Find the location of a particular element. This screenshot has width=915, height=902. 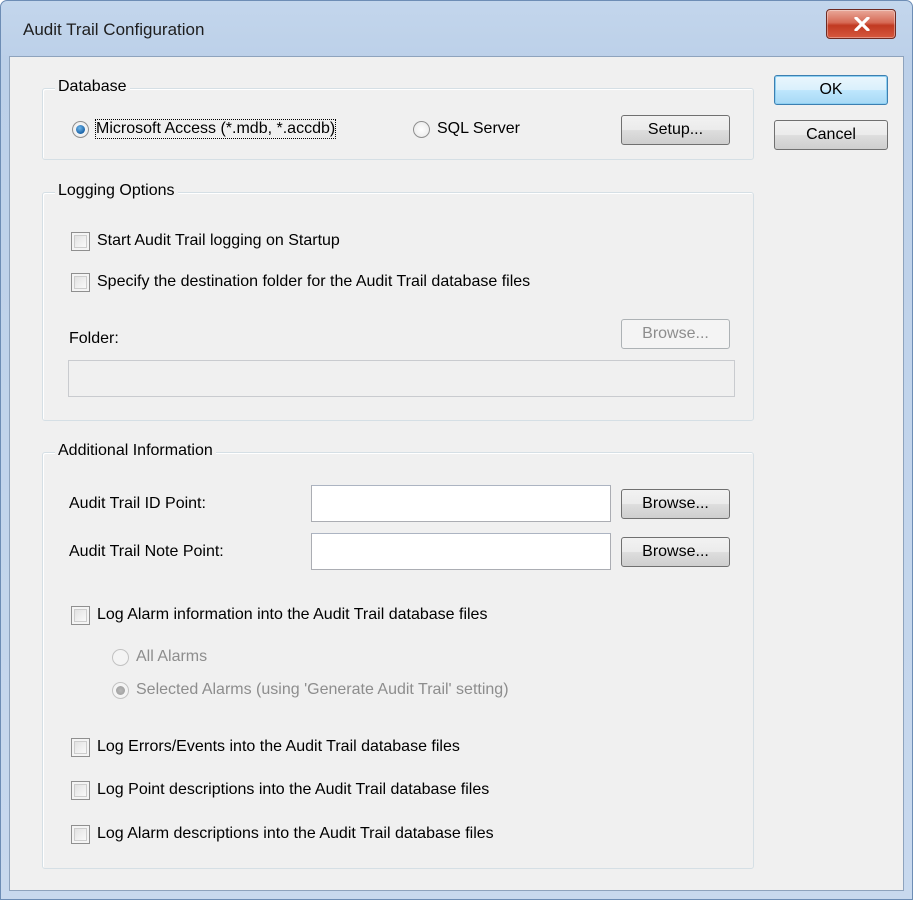

folder-path-input is located at coordinates (401, 378).